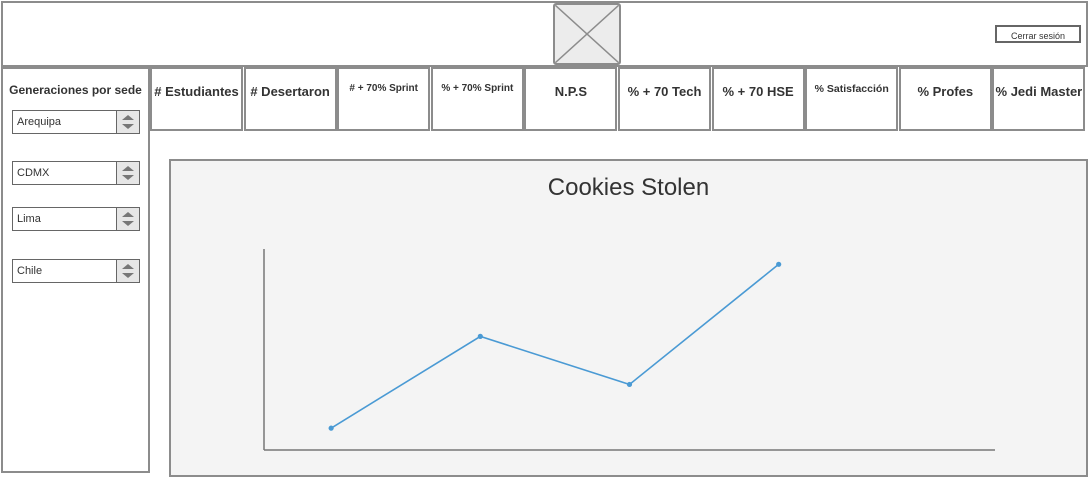  What do you see at coordinates (477, 99) in the screenshot?
I see `kpi-percent-70-sprint: % + 70% Sprint` at bounding box center [477, 99].